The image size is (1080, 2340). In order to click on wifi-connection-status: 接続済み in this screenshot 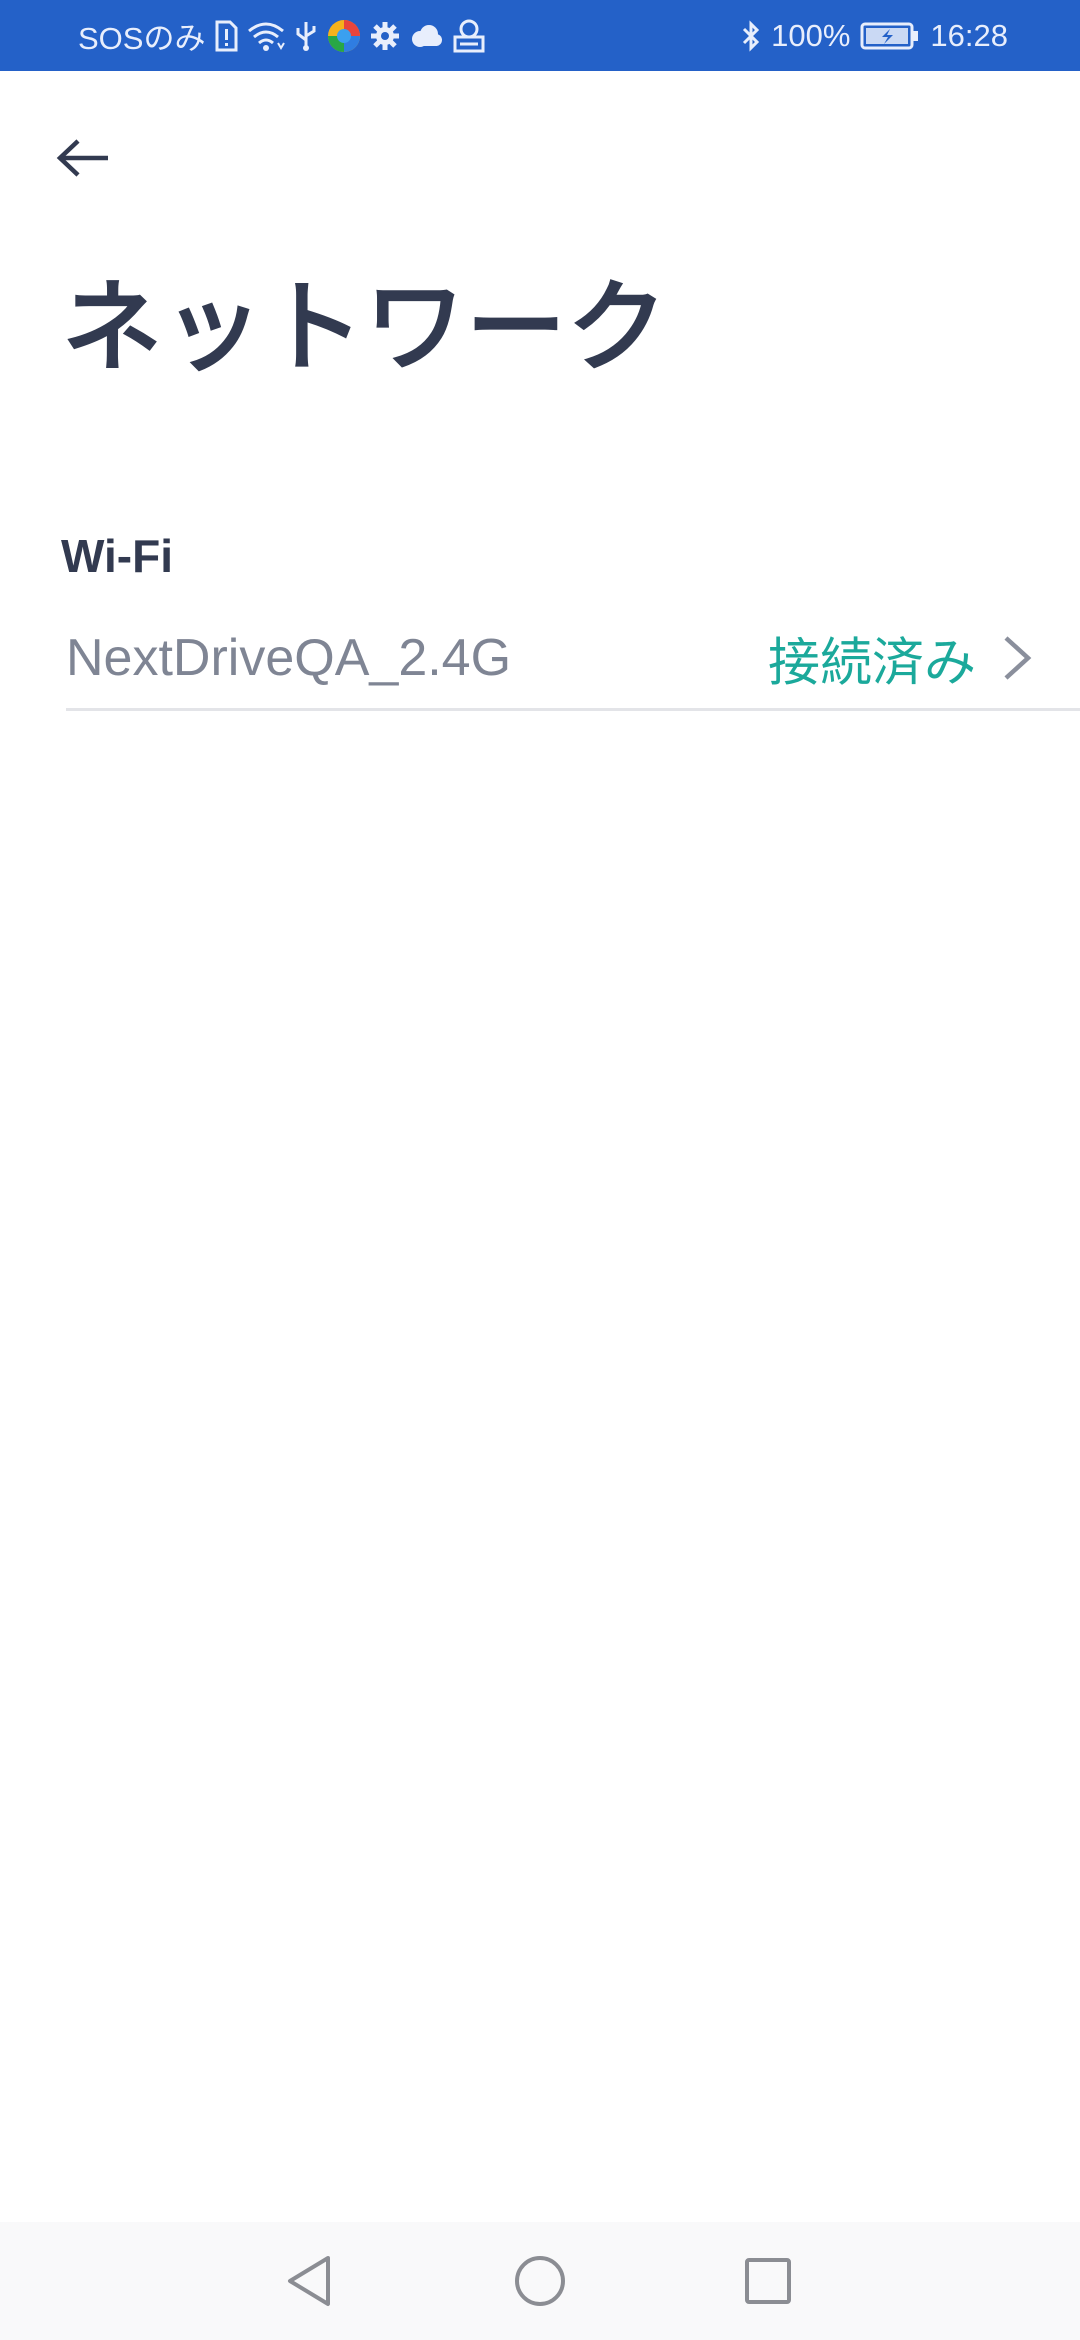, I will do `click(871, 663)`.